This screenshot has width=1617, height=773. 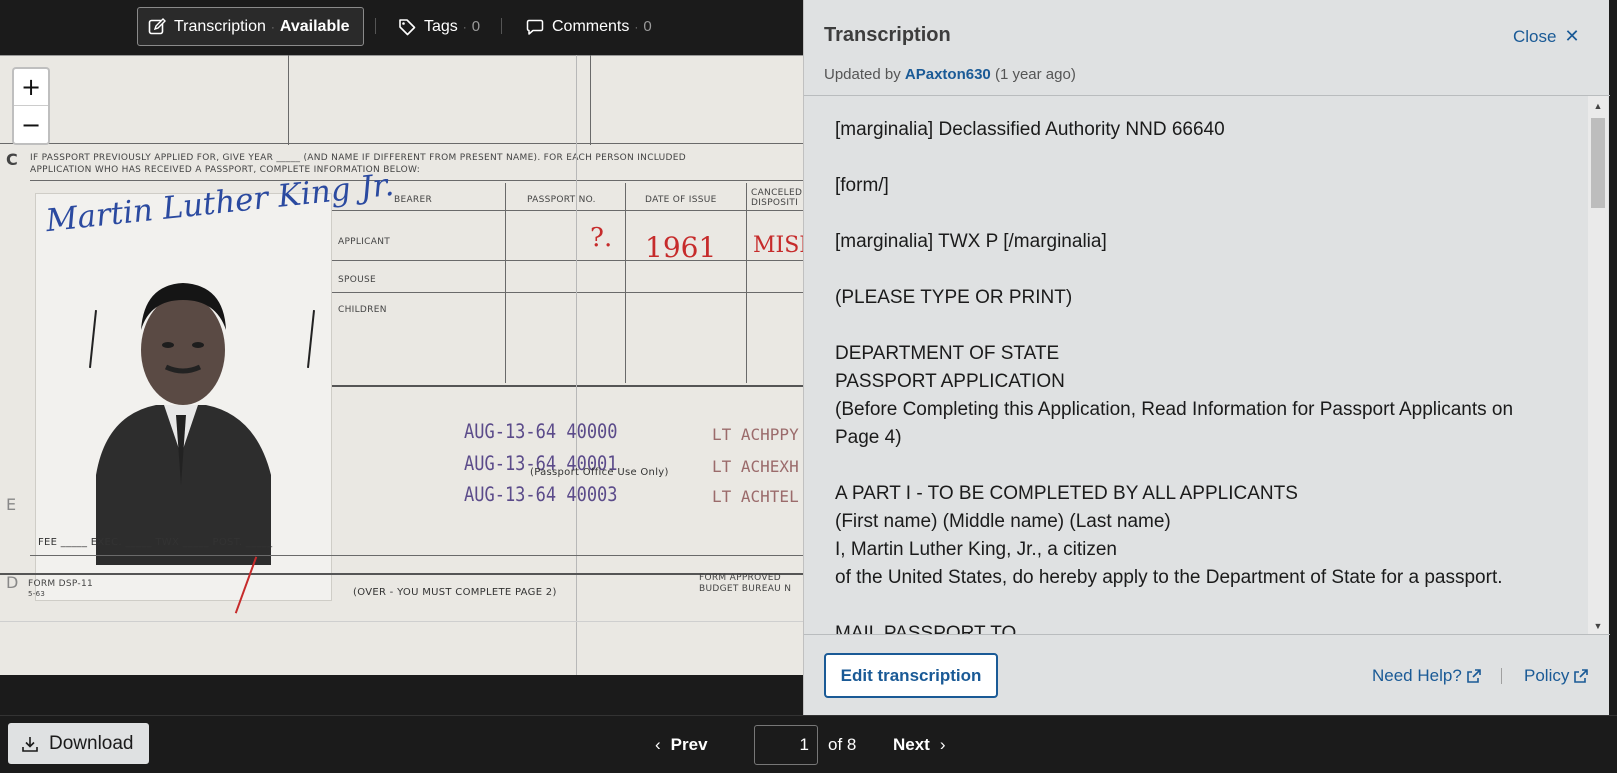 What do you see at coordinates (778, 245) in the screenshot?
I see `red-annotation-misp: MISP` at bounding box center [778, 245].